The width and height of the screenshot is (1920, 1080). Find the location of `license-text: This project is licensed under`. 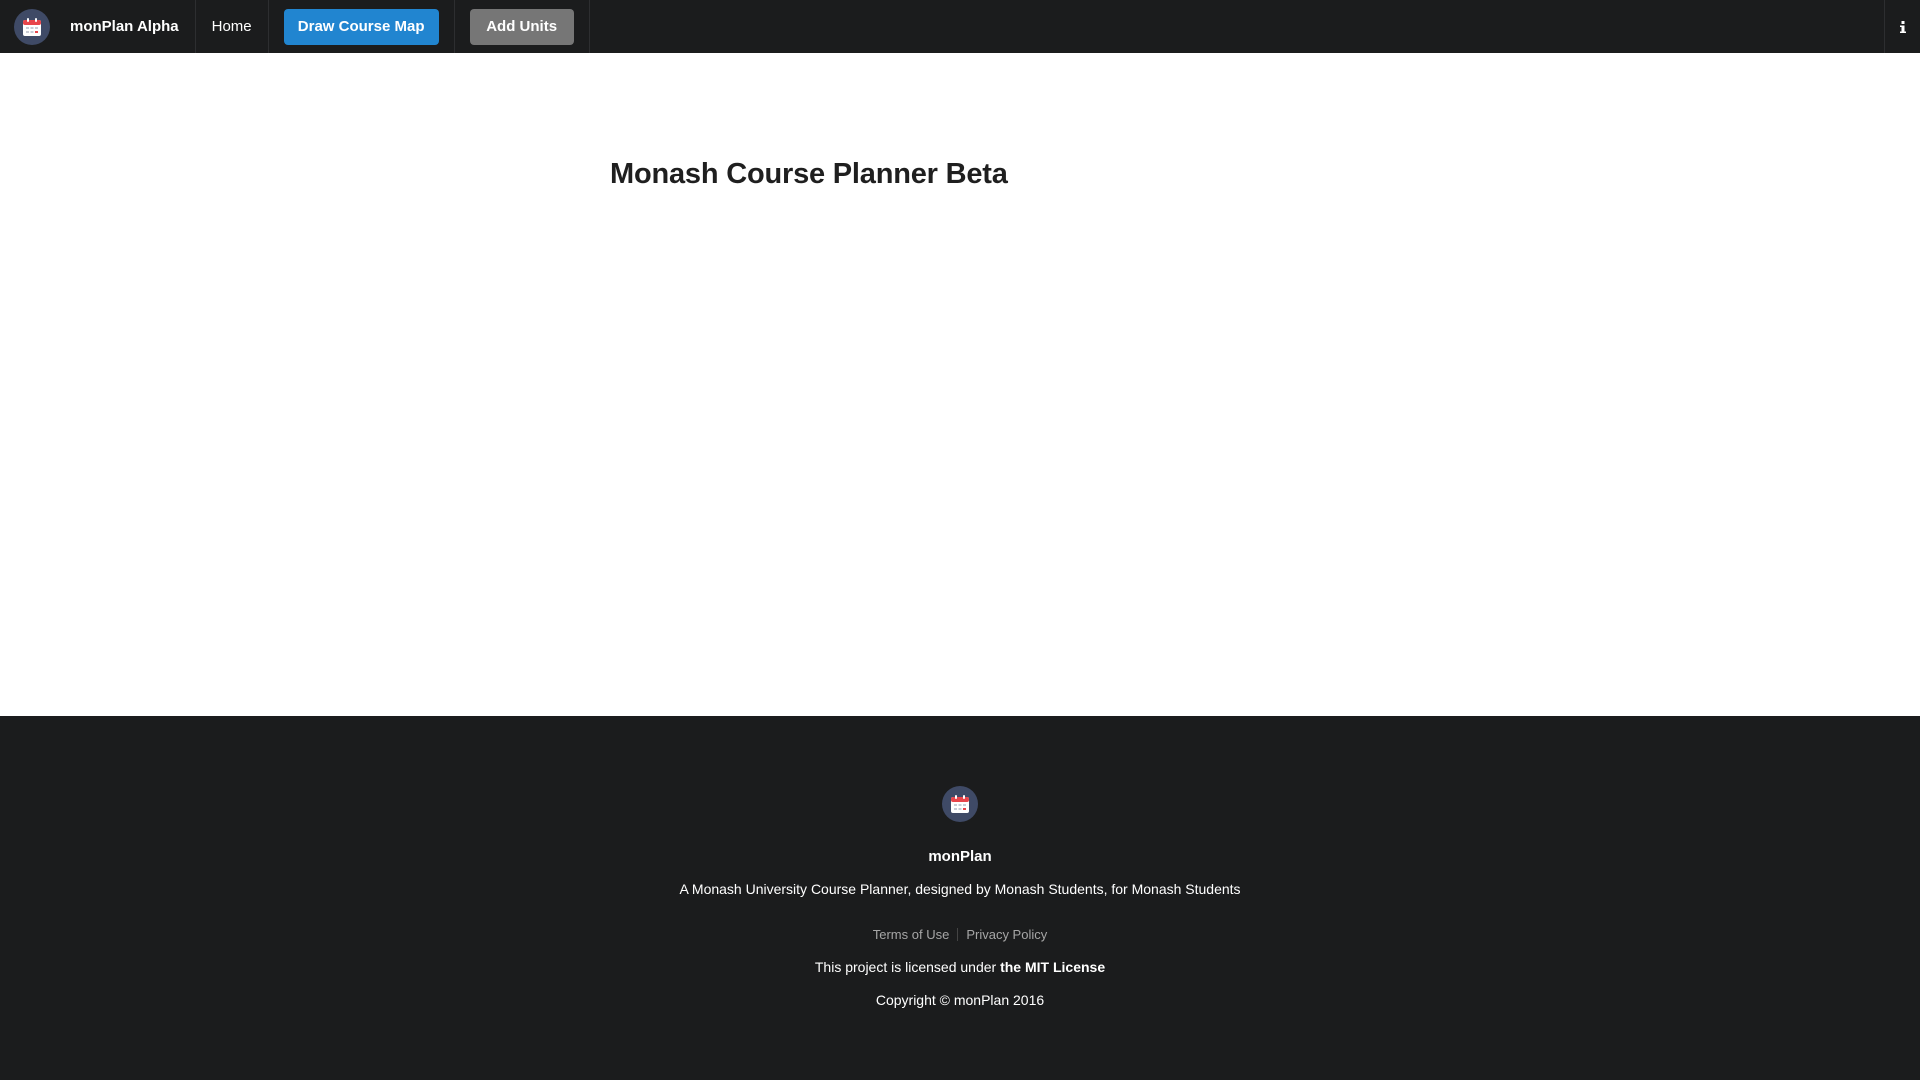

license-text: This project is licensed under is located at coordinates (907, 967).